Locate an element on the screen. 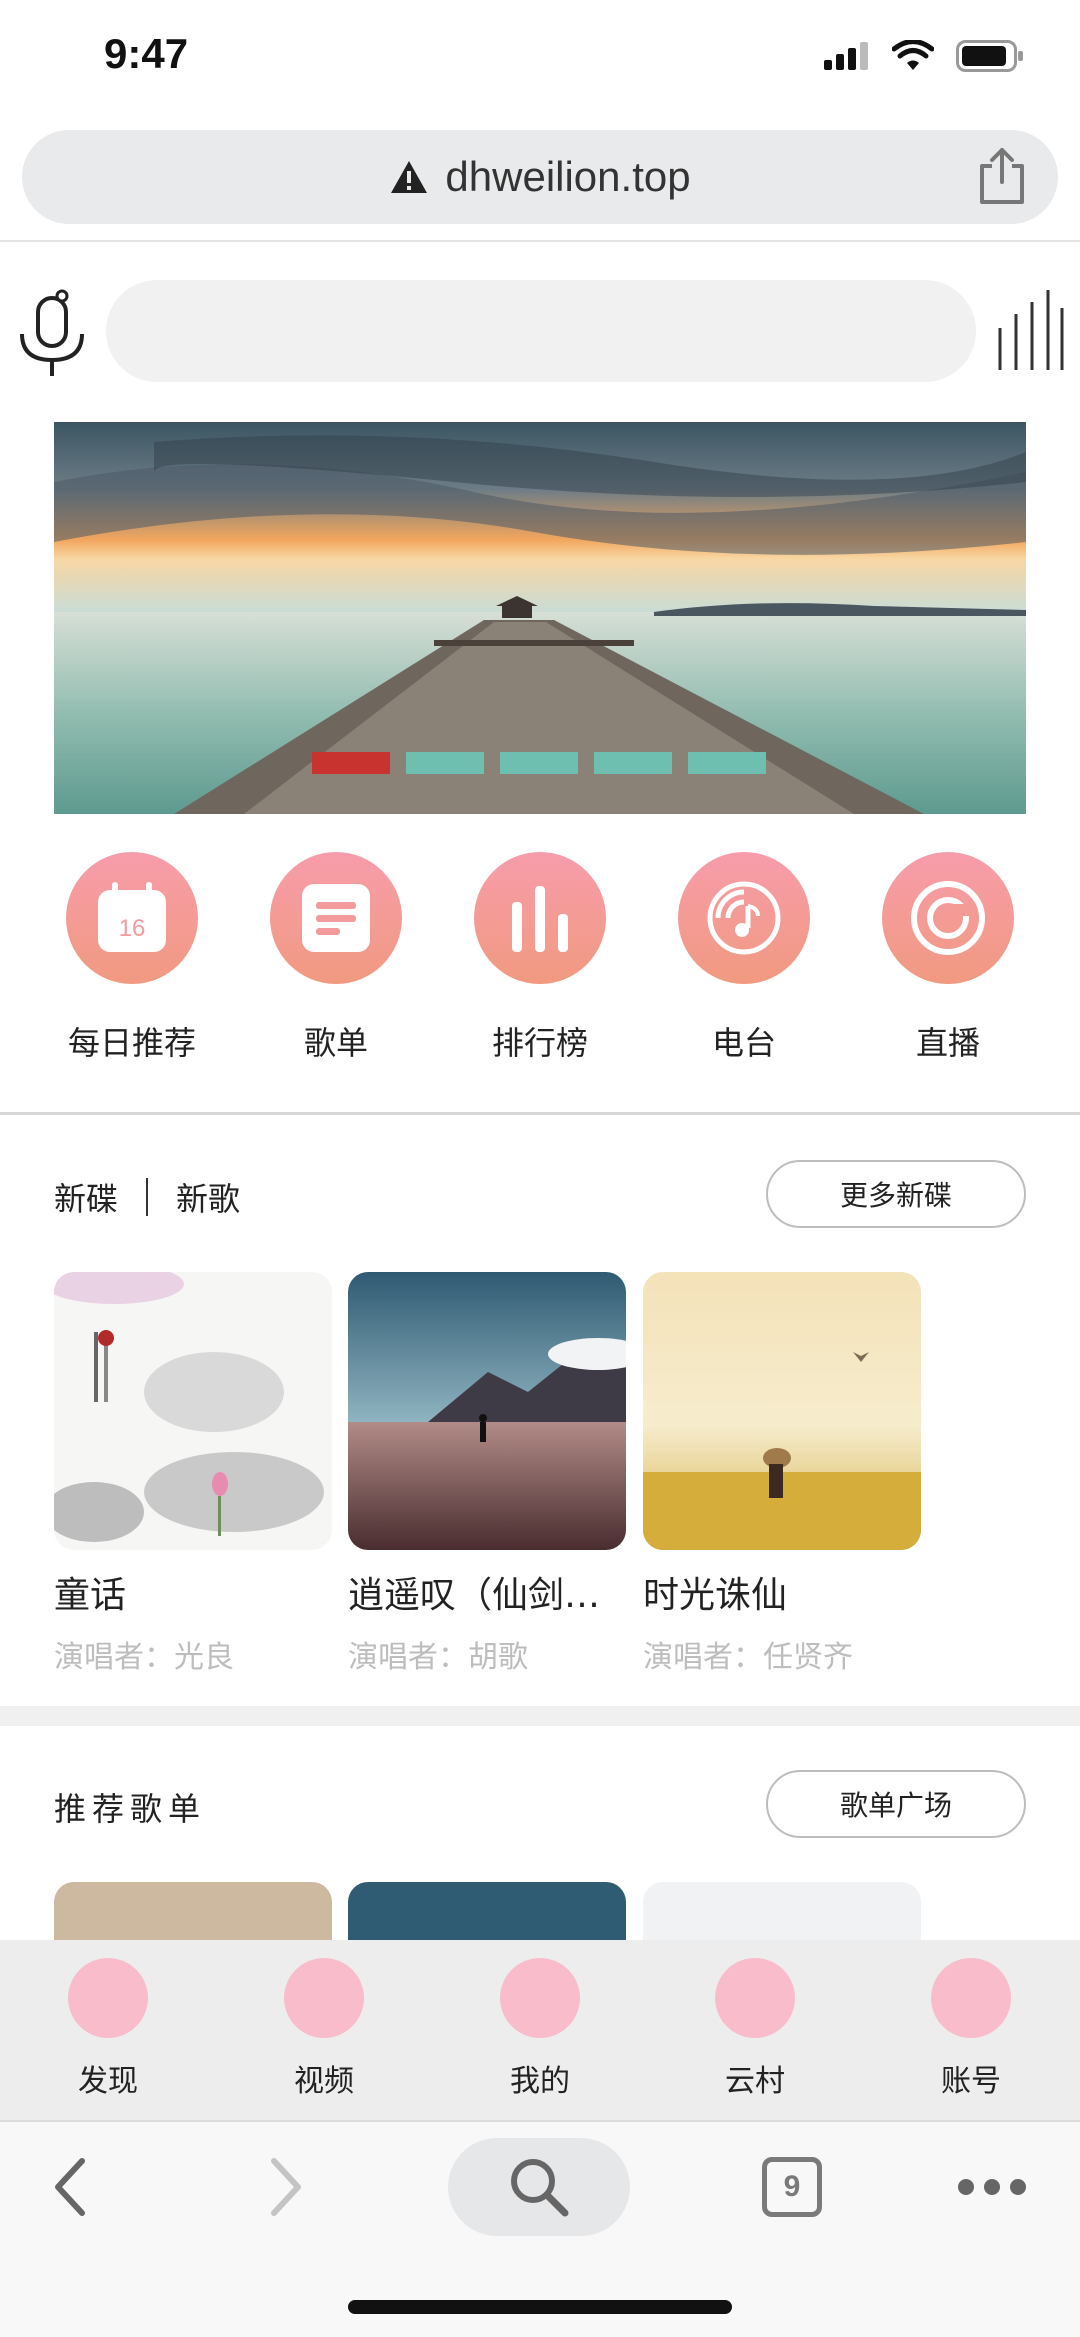 The height and width of the screenshot is (2337, 1080). album-title: 童话 is located at coordinates (90, 1595).